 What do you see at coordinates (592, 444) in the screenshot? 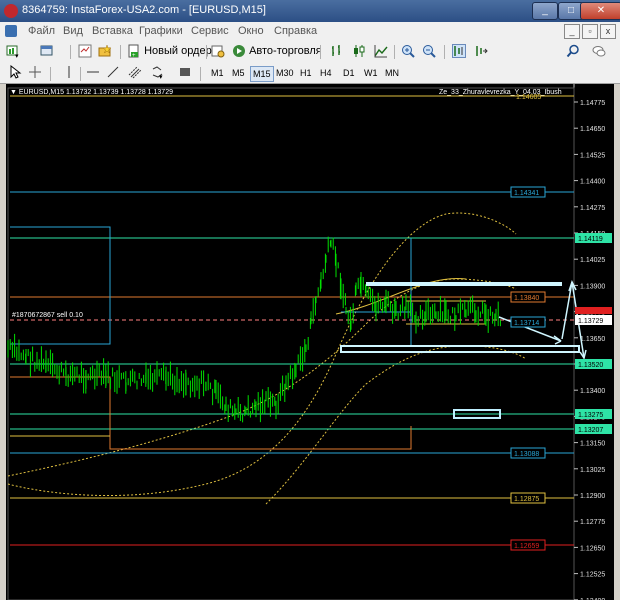
I see `price-tick-label: 1.13150` at bounding box center [592, 444].